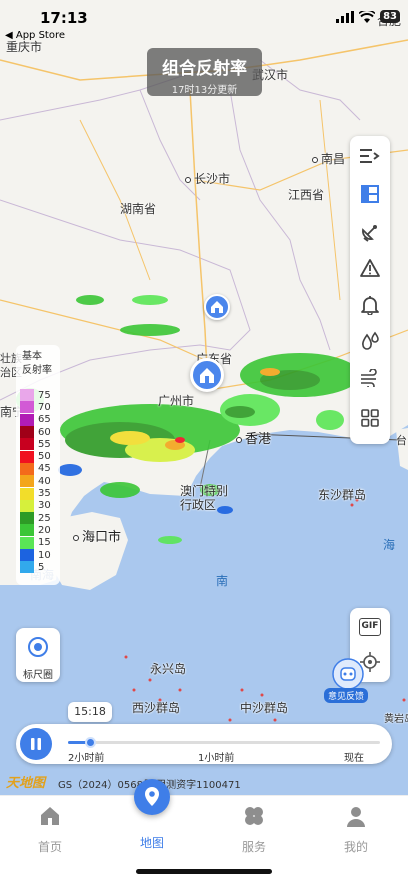  I want to click on tab-profile: 我的, so click(356, 829).